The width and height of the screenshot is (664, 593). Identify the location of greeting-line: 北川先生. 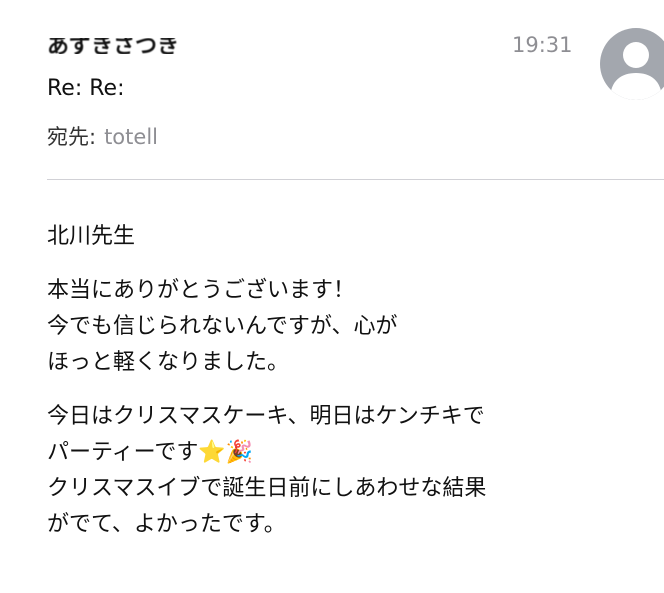
(91, 236).